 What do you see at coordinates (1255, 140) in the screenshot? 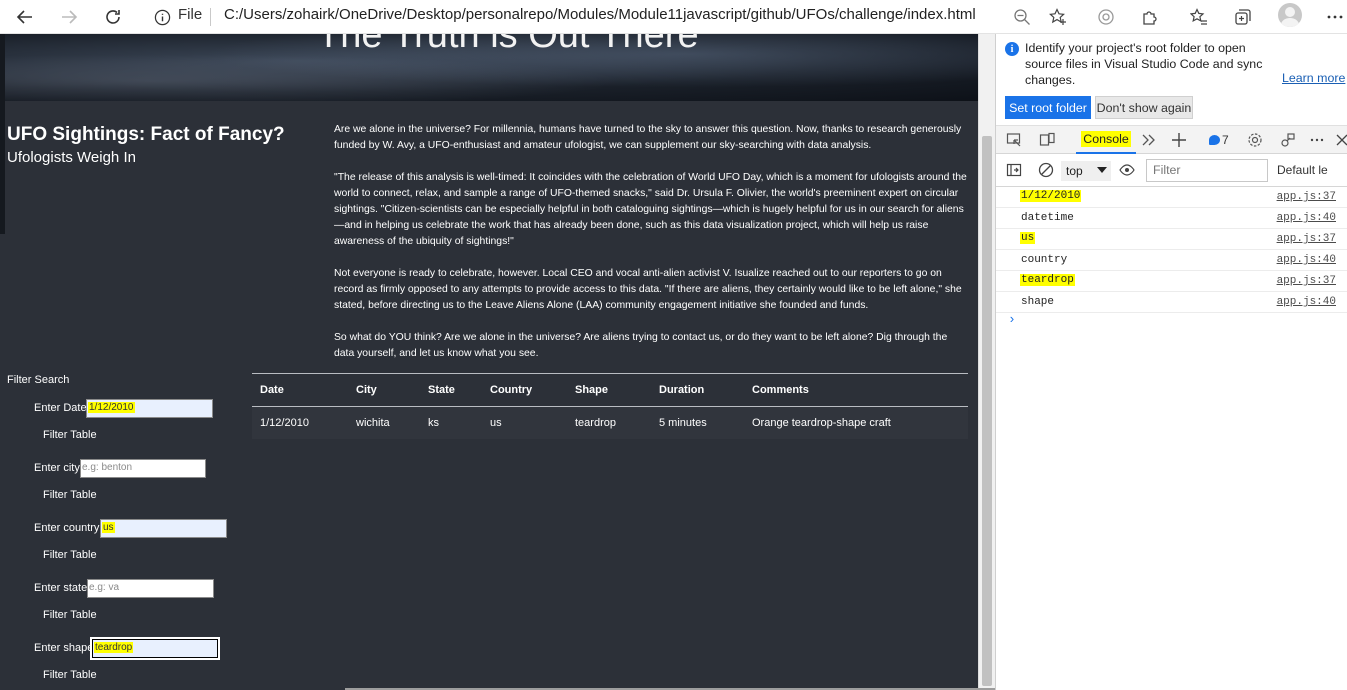
I see `settings-gear-icon` at bounding box center [1255, 140].